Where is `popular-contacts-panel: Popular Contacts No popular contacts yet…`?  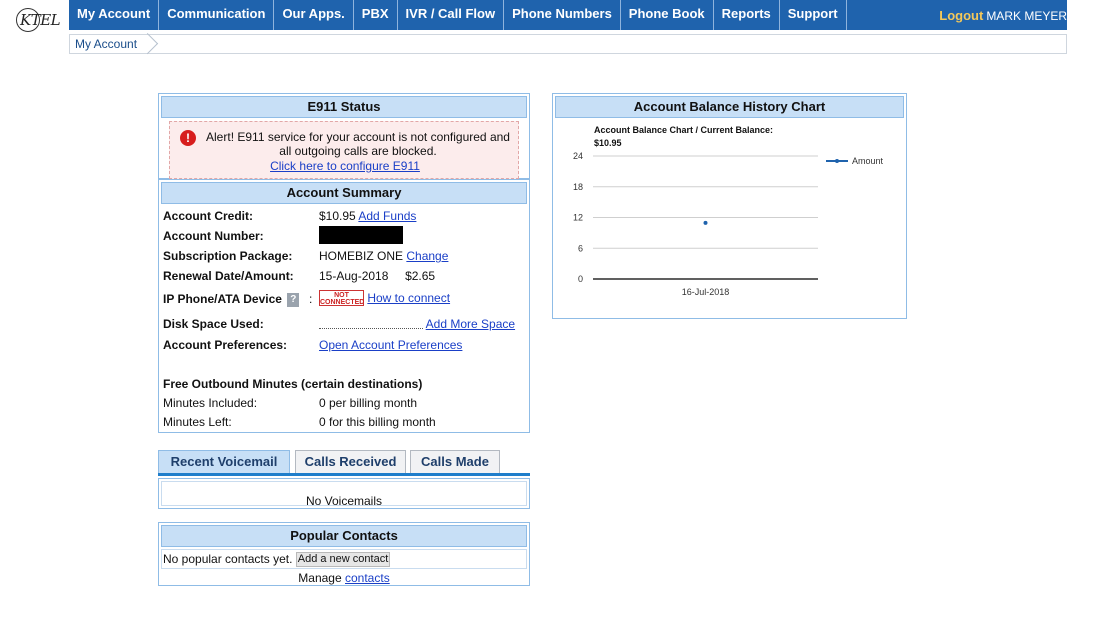
popular-contacts-panel: Popular Contacts No popular contacts yet… is located at coordinates (344, 554).